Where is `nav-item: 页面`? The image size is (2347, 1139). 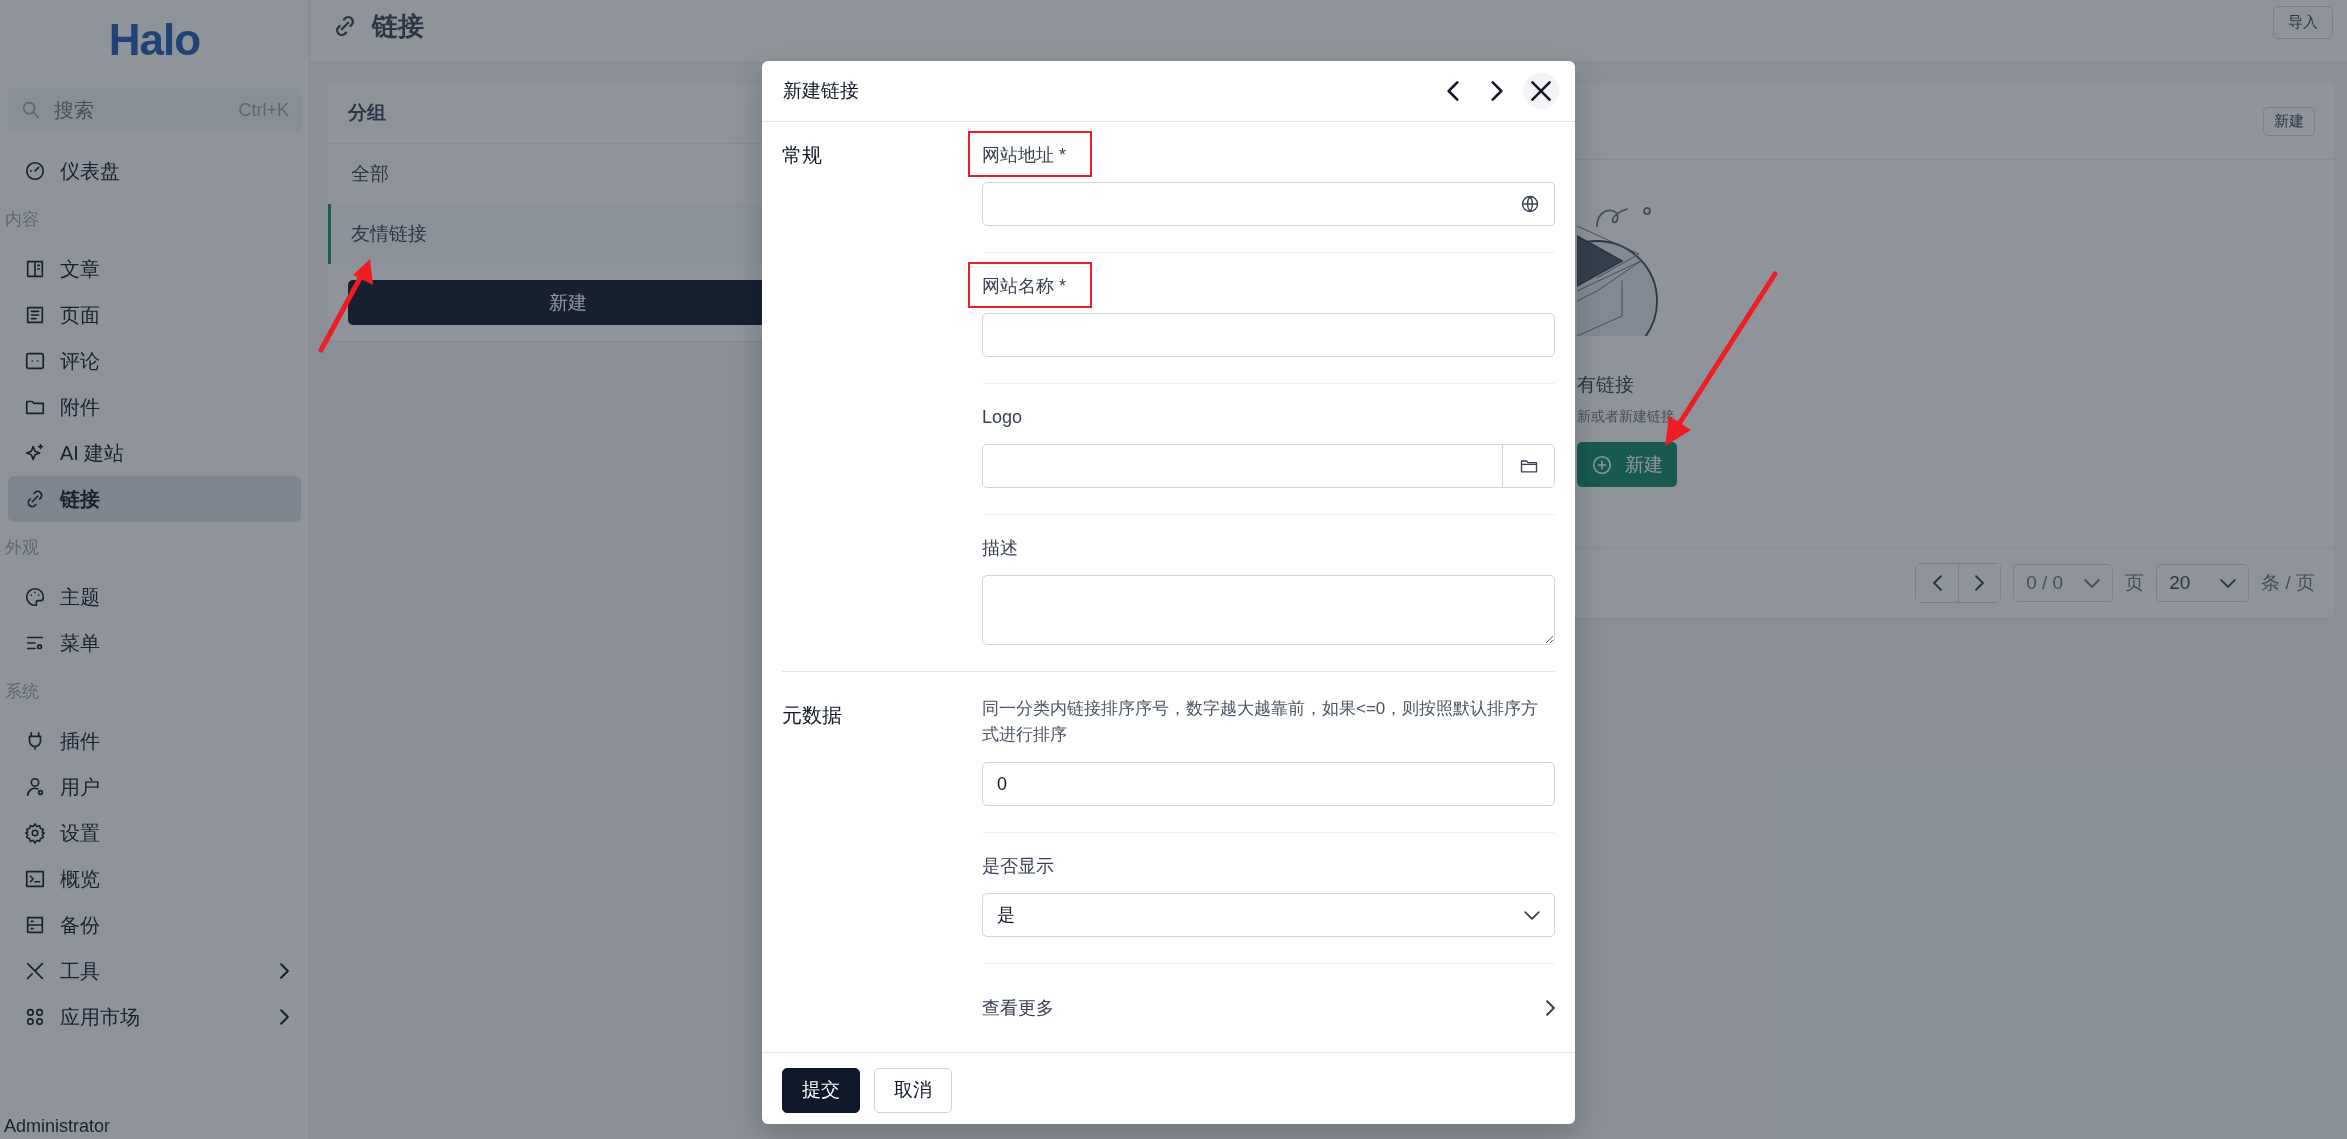 nav-item: 页面 is located at coordinates (154, 315).